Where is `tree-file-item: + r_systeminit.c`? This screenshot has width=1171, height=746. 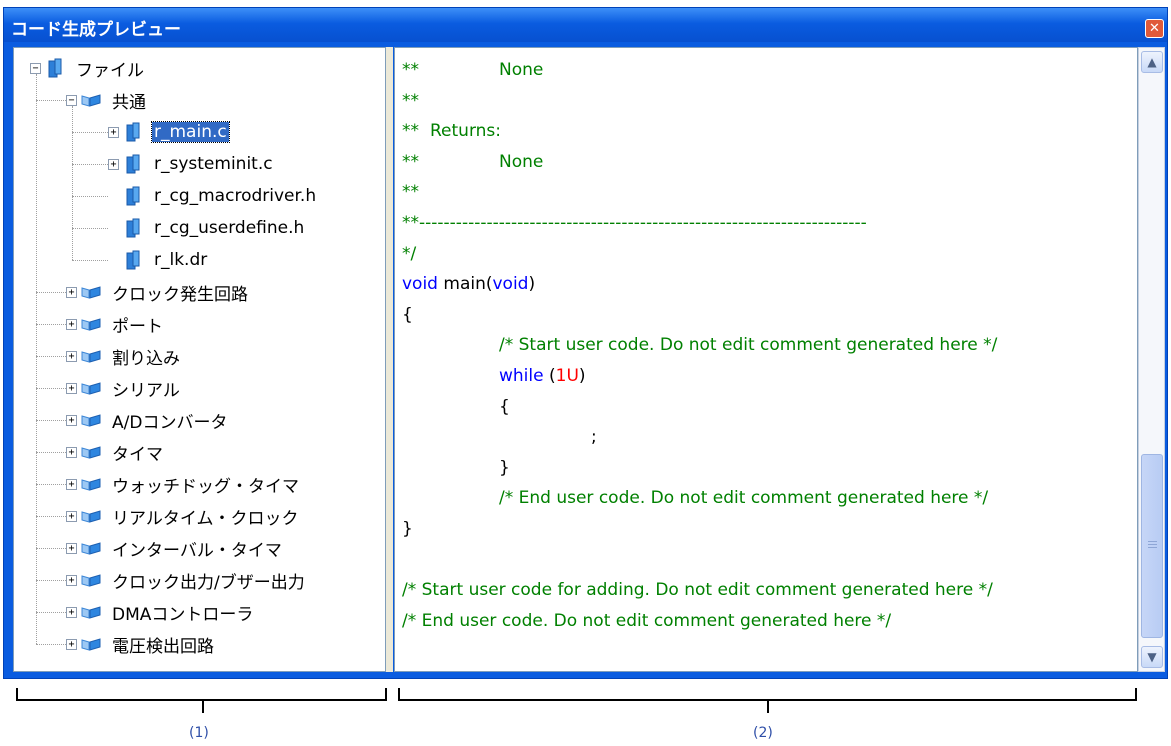 tree-file-item: + r_systeminit.c is located at coordinates (191, 164).